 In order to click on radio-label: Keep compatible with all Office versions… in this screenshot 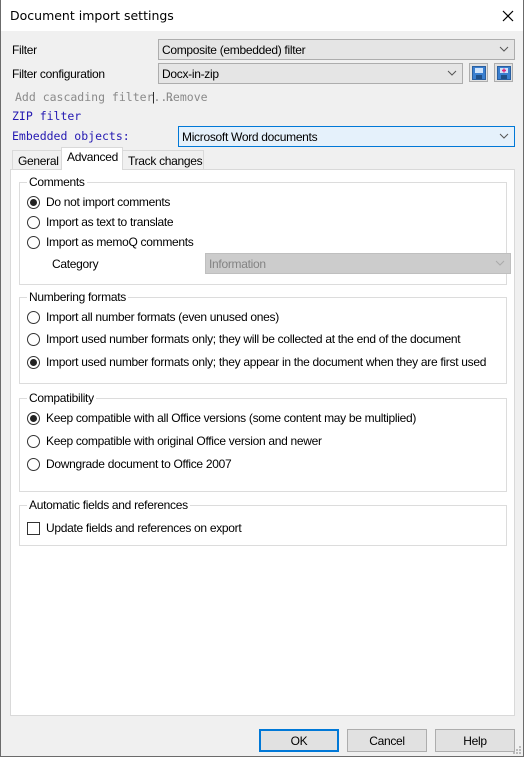, I will do `click(231, 418)`.